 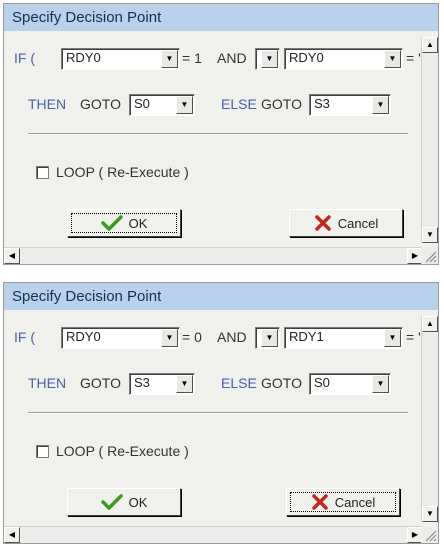 I want to click on else-target-value: S3, so click(x=322, y=103).